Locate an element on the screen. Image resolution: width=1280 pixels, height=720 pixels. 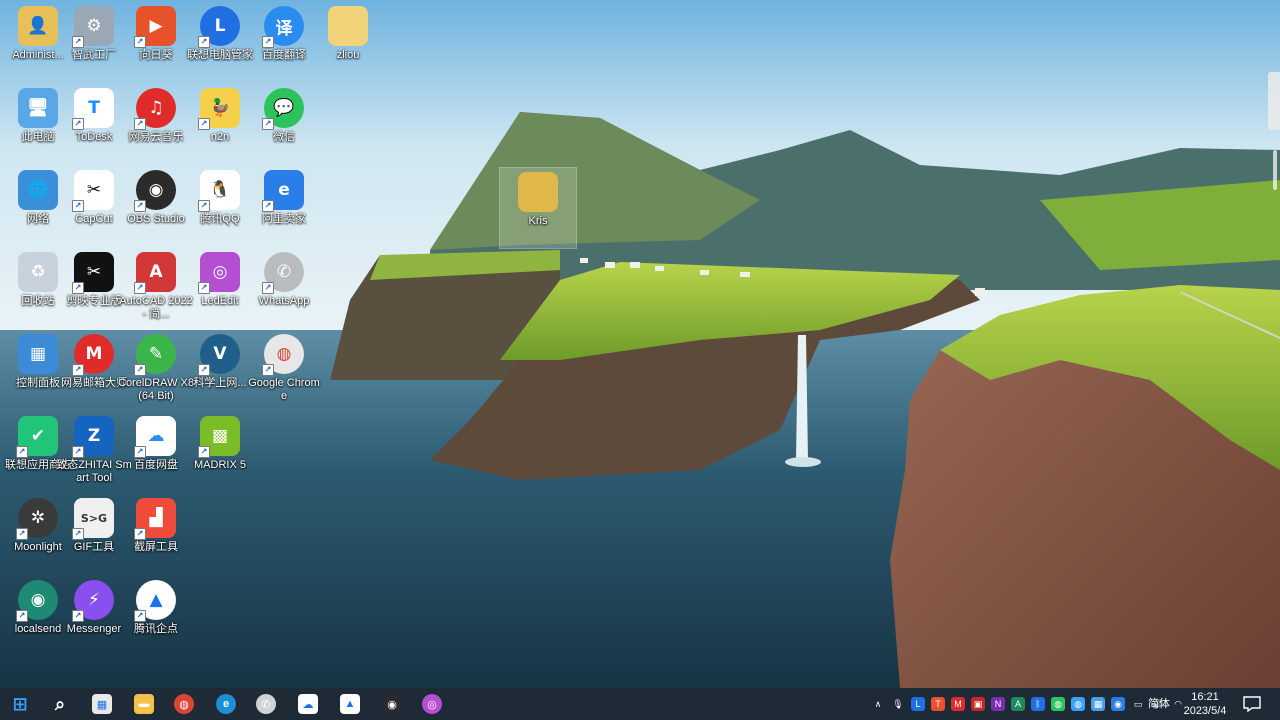
edge-icon: e is located at coordinates (226, 704).